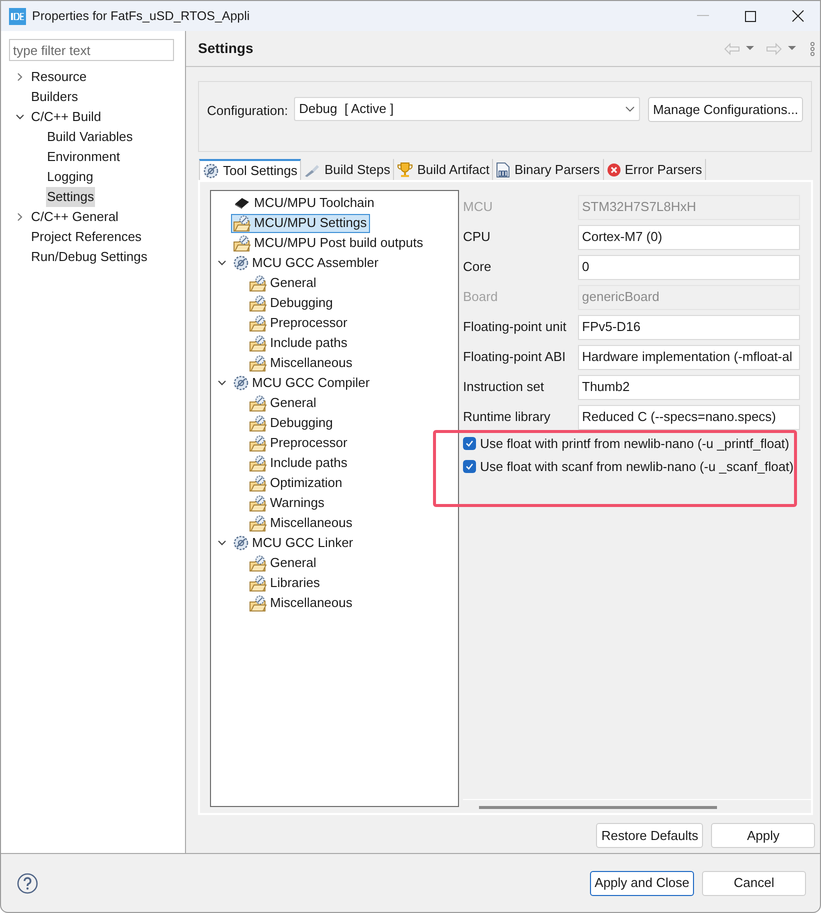  I want to click on tab: Binary Parsers, so click(548, 169).